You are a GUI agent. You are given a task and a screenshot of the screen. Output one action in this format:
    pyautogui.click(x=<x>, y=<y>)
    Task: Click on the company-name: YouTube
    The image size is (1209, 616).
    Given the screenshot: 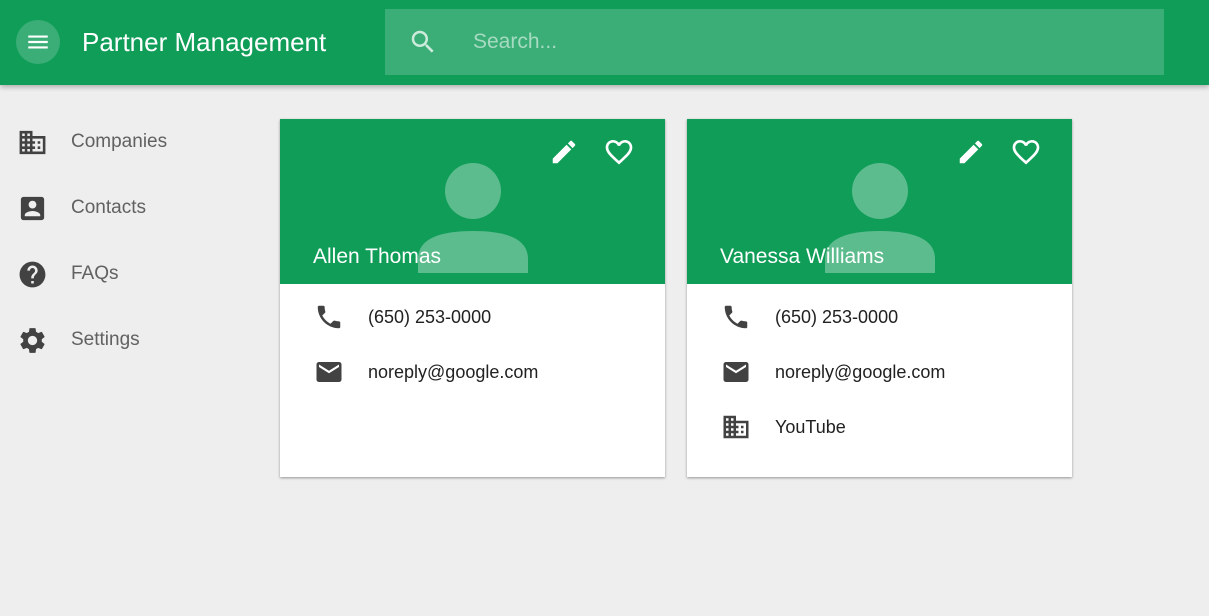 What is the action you would take?
    pyautogui.click(x=810, y=426)
    